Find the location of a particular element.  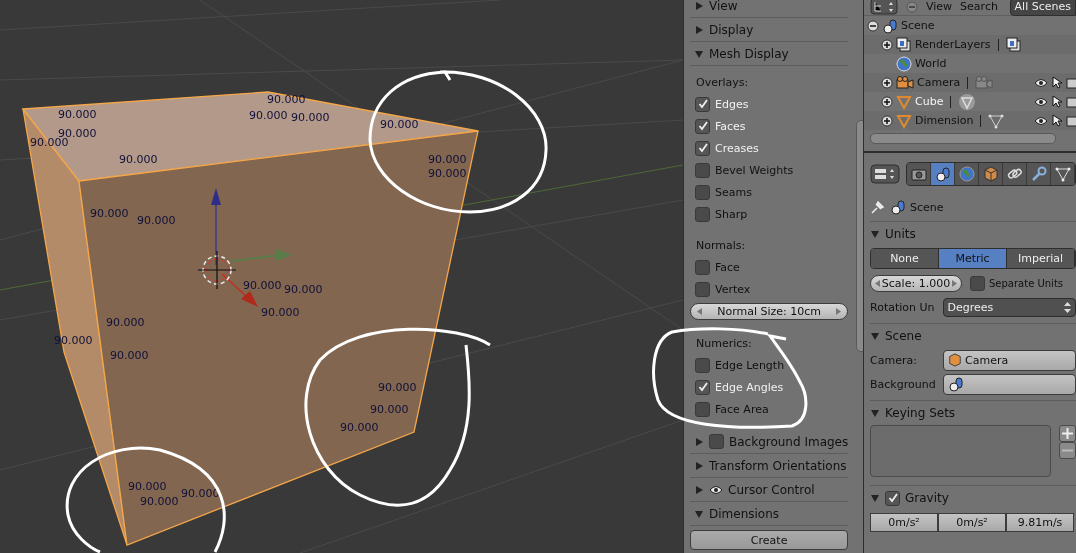

rotation-units-dropdown: Degrees is located at coordinates (1009, 307).